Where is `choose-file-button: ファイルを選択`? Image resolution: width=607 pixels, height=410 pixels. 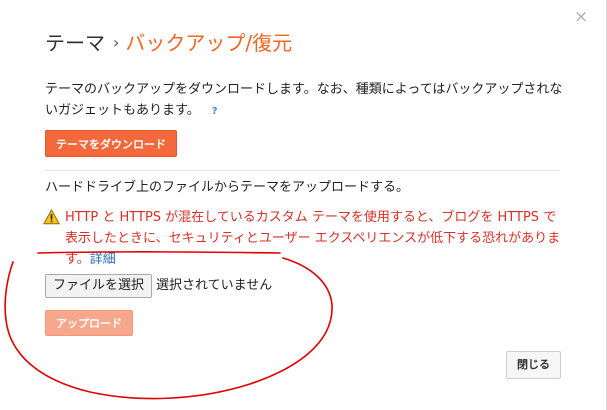
choose-file-button: ファイルを選択 is located at coordinates (99, 286).